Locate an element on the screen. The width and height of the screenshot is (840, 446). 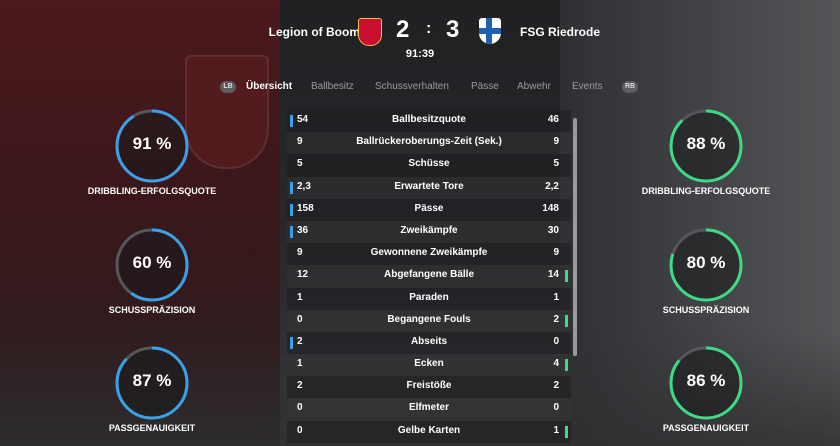
stats-scrollbar is located at coordinates (575, 237).